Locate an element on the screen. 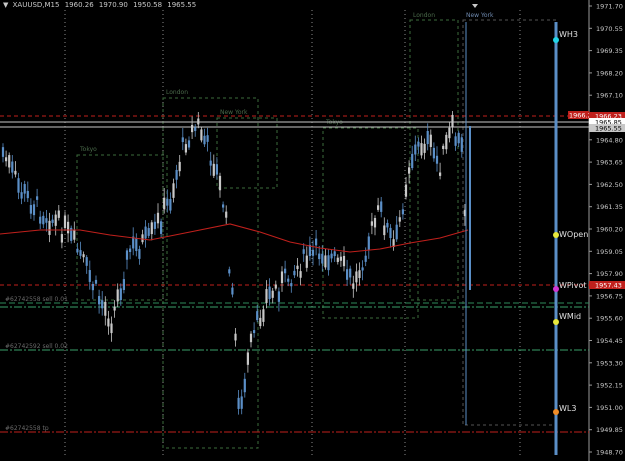 This screenshot has height=461, width=625. price-tick-label: 1964.80 is located at coordinates (609, 140).